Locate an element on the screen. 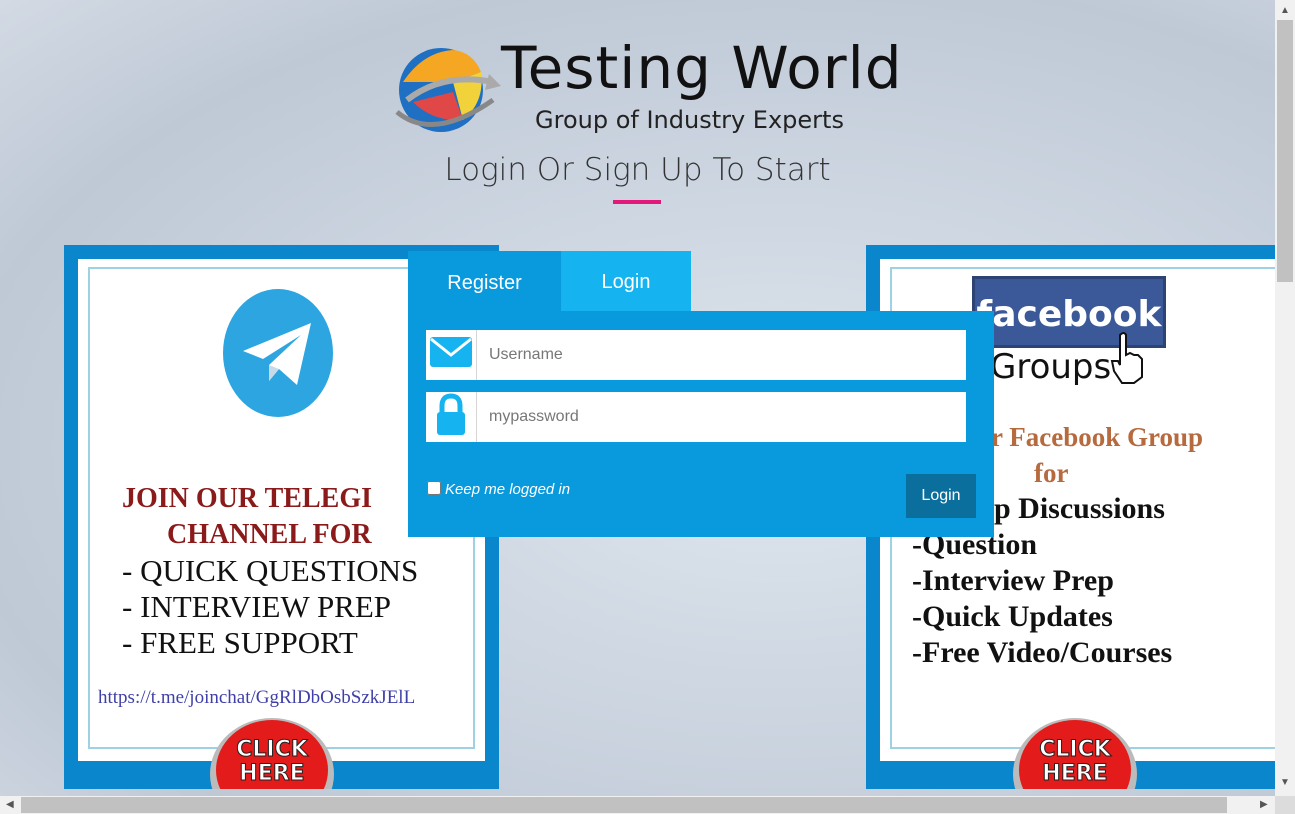 The width and height of the screenshot is (1295, 814). telegram-item: - INTERVIEW PREP is located at coordinates (257, 606).